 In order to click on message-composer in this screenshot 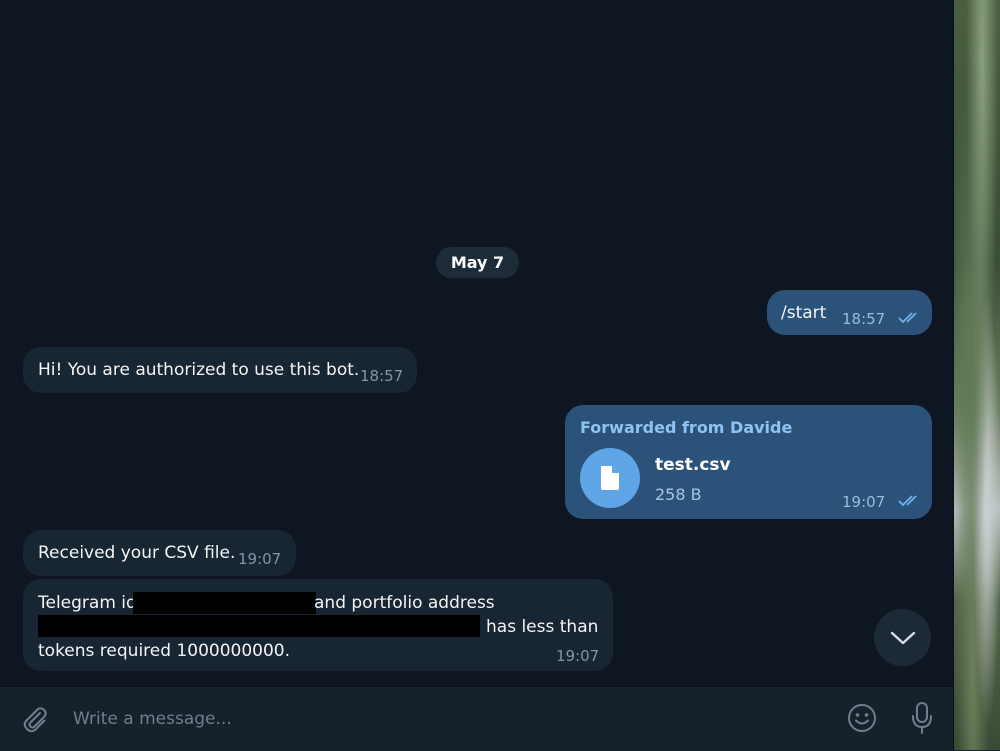, I will do `click(476, 718)`.